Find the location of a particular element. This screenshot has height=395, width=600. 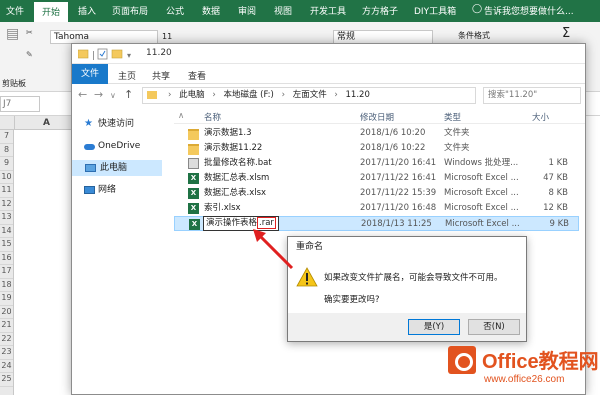

explorer-tab-file: 文件 is located at coordinates (90, 74).